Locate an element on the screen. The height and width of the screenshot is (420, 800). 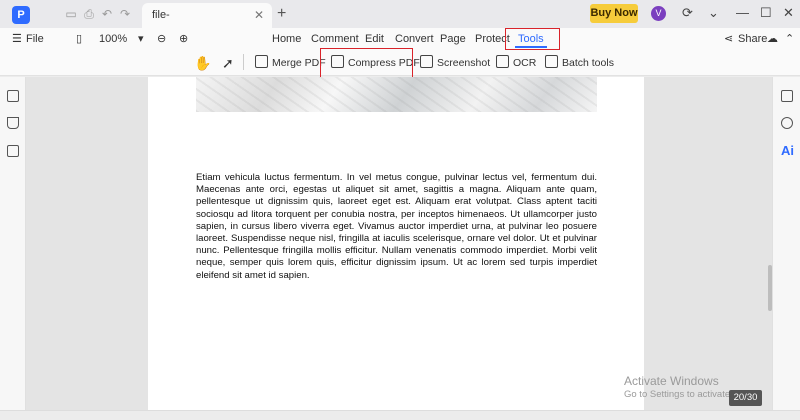
ocr-button: OCR is located at coordinates (516, 63).